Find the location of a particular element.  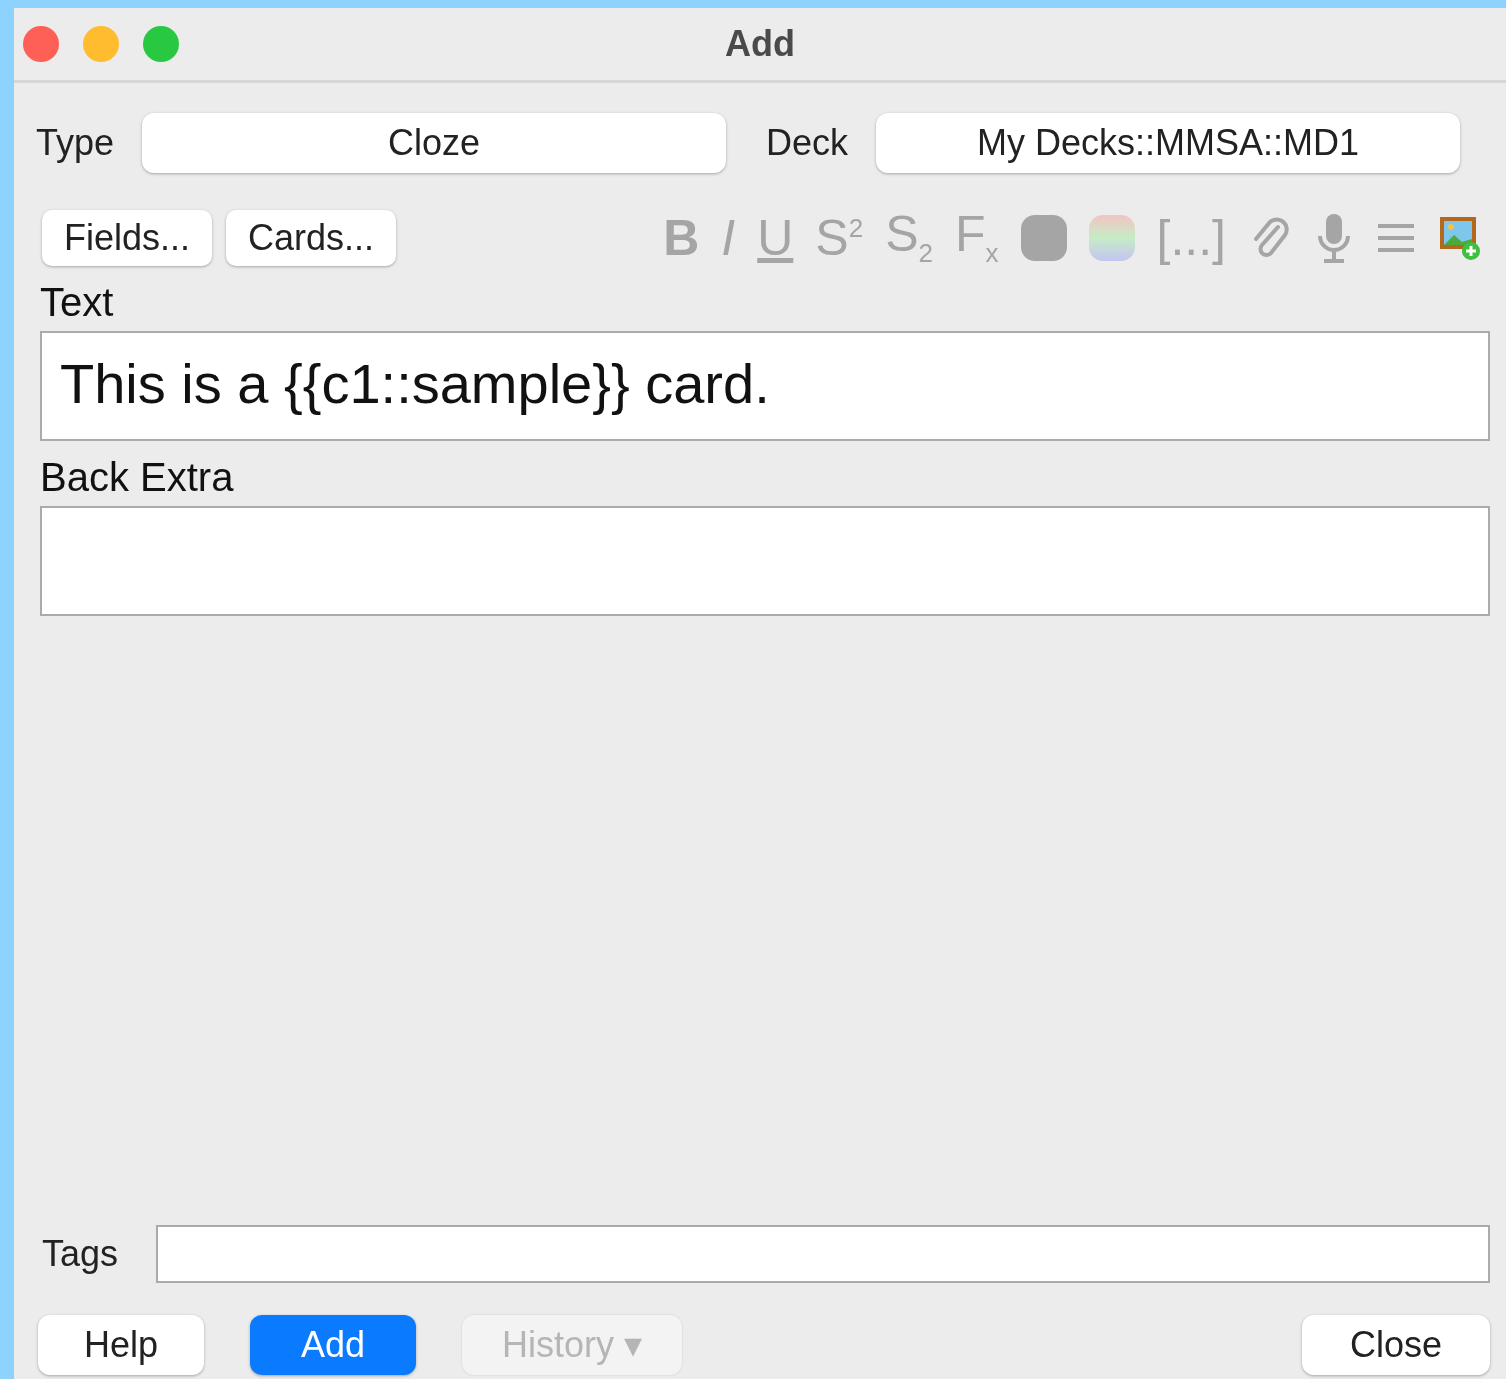

tags-field is located at coordinates (823, 1254).